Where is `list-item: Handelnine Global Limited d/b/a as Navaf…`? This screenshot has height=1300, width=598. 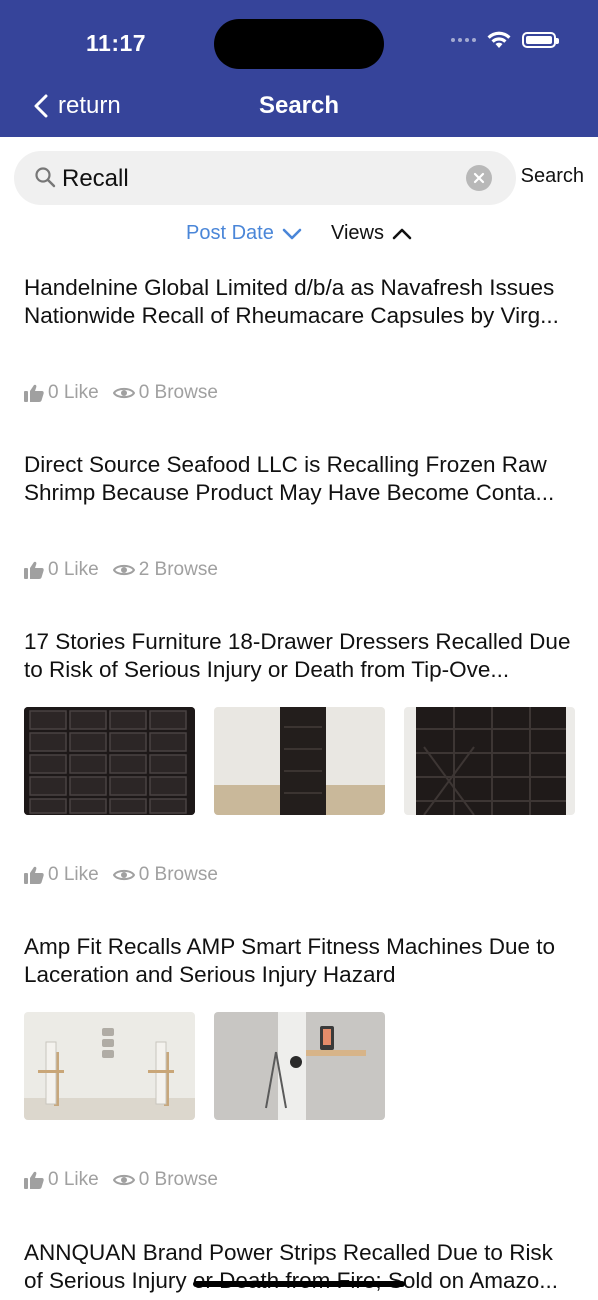 list-item: Handelnine Global Limited d/b/a as Navaf… is located at coordinates (300, 338).